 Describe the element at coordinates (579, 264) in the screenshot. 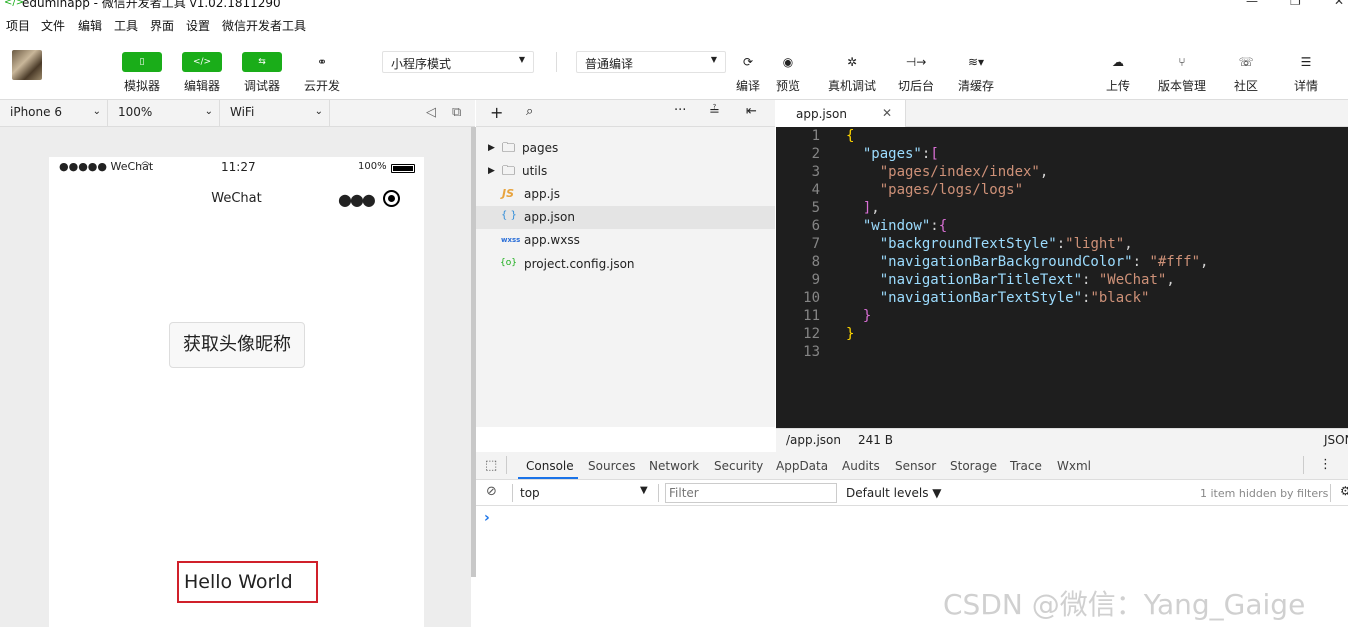

I see `tree-item-label: project.config.json` at that location.